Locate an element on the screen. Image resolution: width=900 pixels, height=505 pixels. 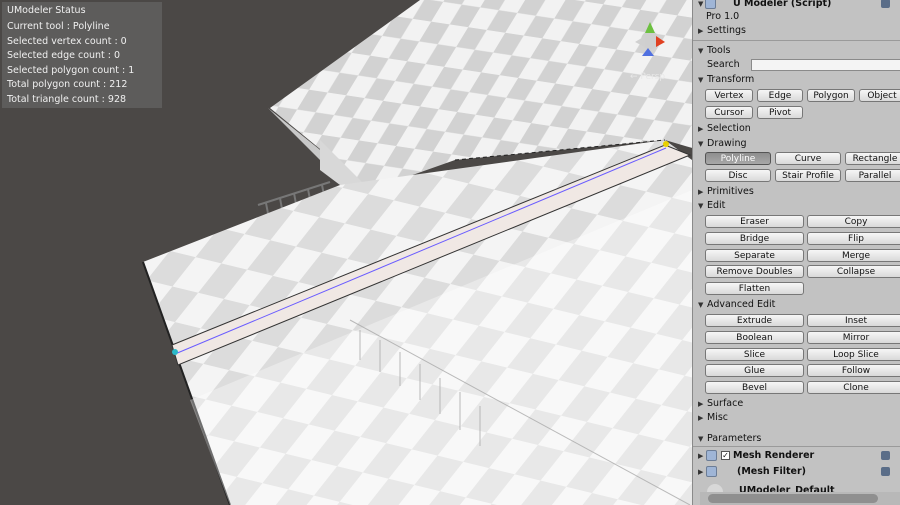
horizontal-scrollbar is located at coordinates (800, 498).